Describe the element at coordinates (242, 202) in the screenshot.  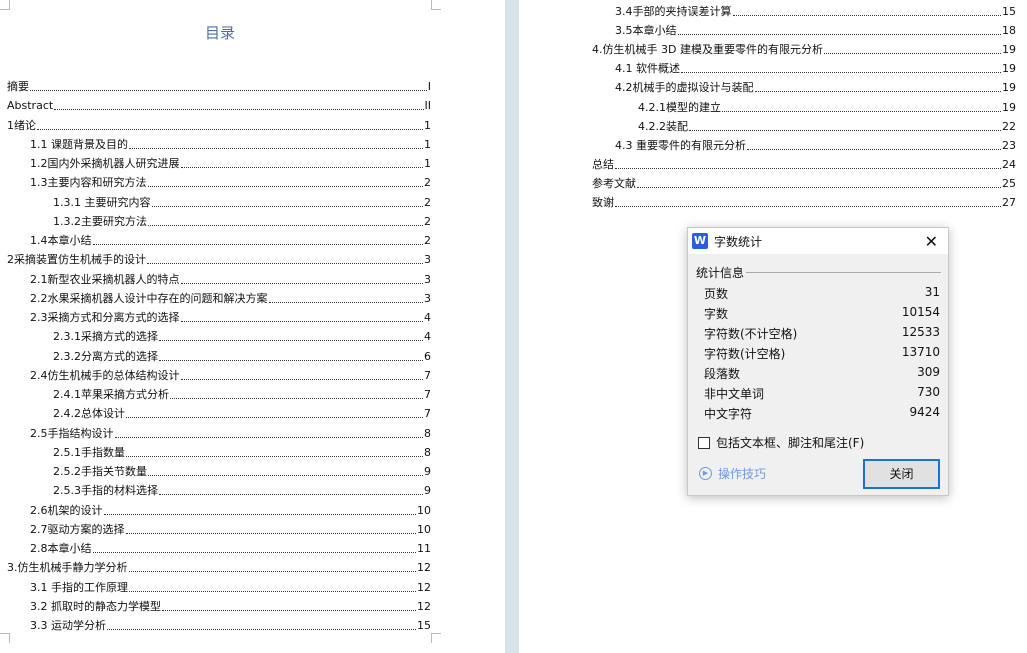
I see `toc-entry: 1.3.1 主要研究内容 2` at that location.